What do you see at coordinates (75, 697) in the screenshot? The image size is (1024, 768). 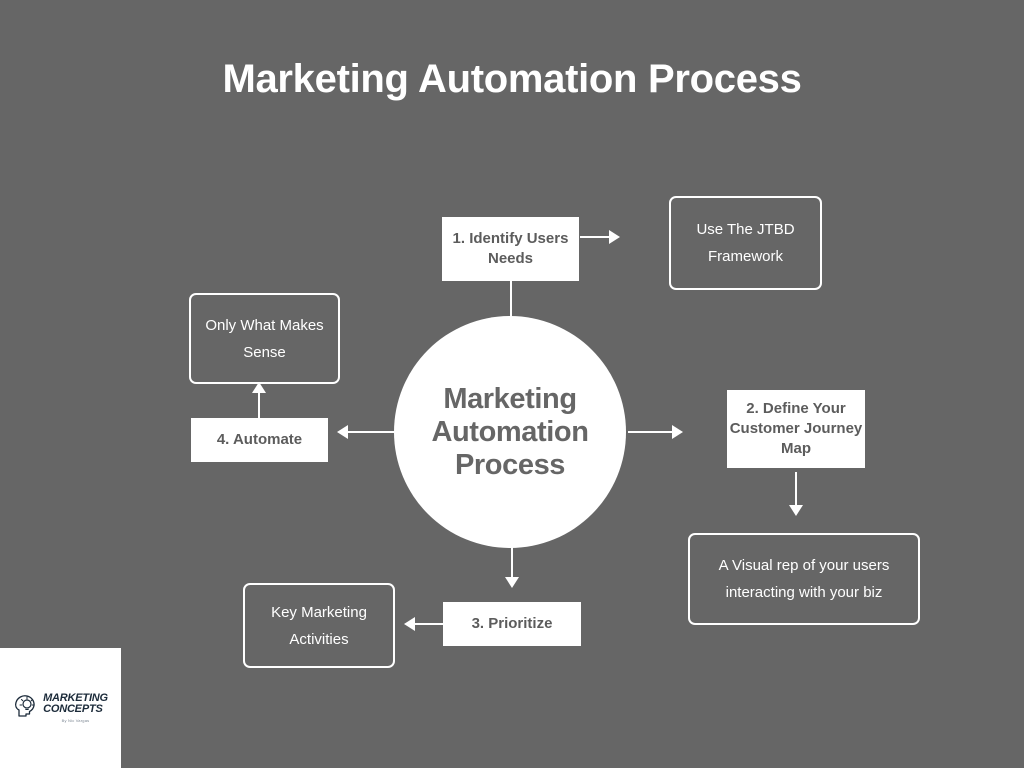 I see `logo-line-1: MARKETING` at bounding box center [75, 697].